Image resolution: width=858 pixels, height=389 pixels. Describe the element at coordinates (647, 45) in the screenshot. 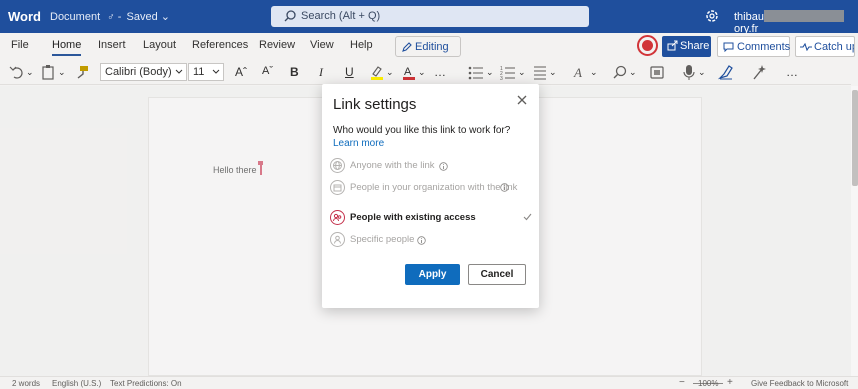

I see `record-button` at that location.